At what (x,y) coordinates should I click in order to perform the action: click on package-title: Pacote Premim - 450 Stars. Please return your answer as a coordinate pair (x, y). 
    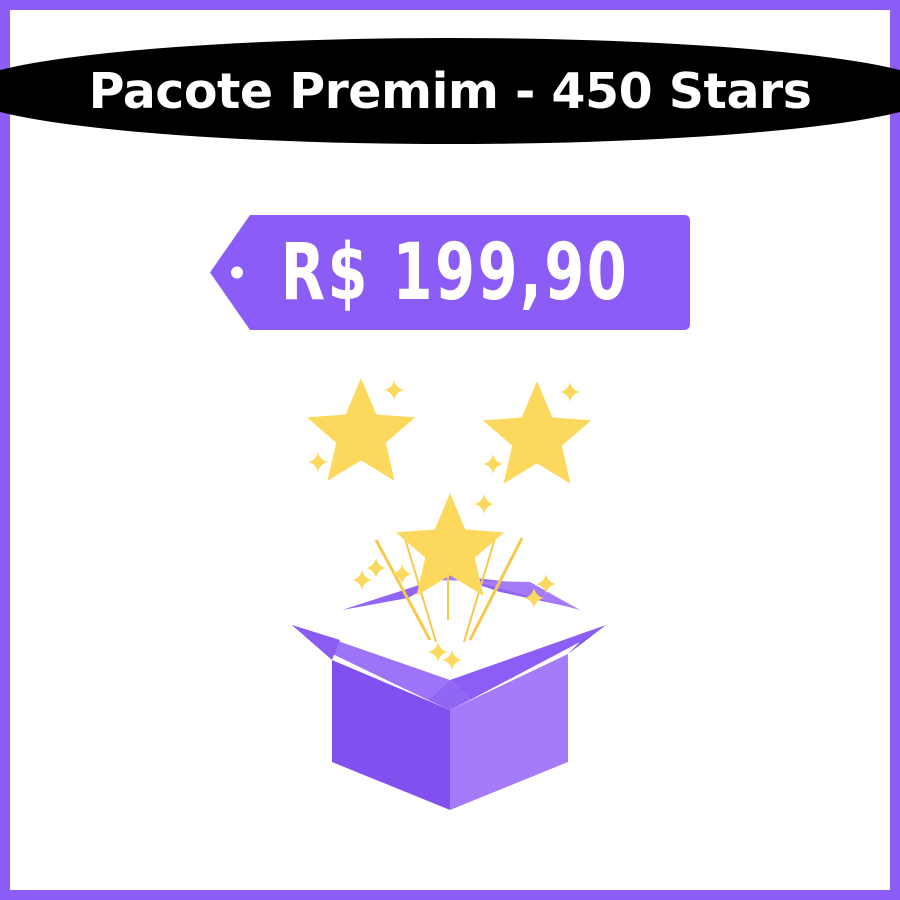
    Looking at the image, I should click on (450, 91).